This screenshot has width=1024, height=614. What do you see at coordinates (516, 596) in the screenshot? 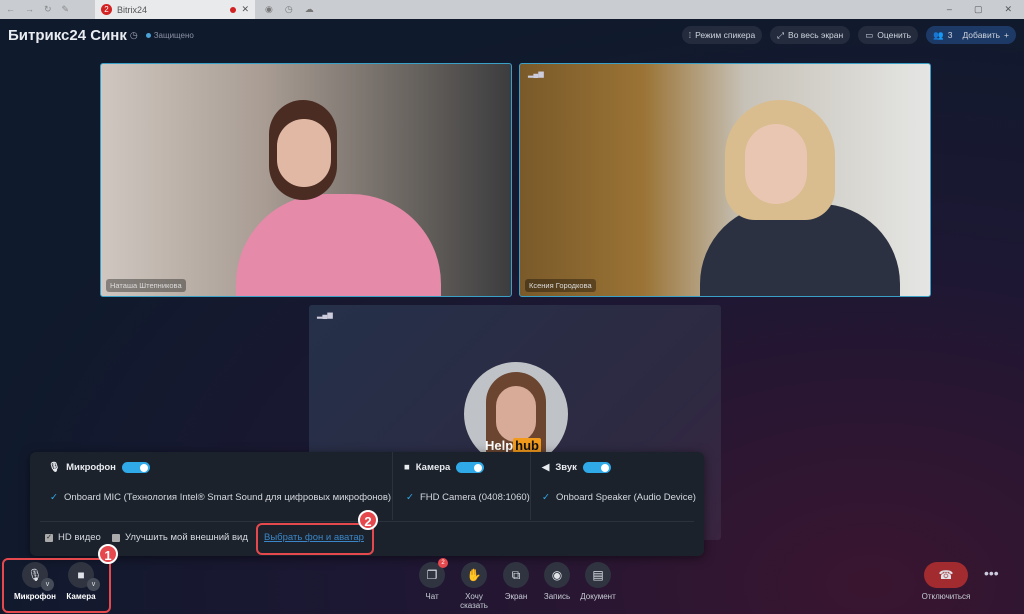
I see `control-label: Экран` at bounding box center [516, 596].